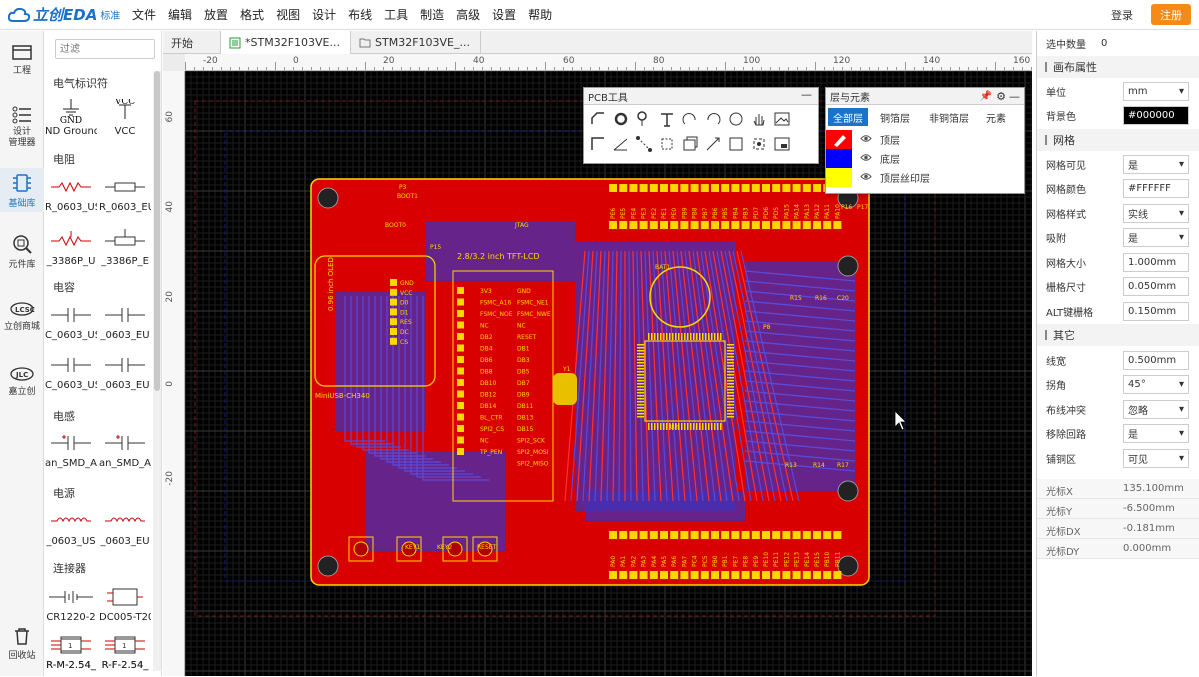 This screenshot has width=1199, height=677. What do you see at coordinates (125, 652) in the screenshot?
I see `library-component: R-F-2.54_` at bounding box center [125, 652].